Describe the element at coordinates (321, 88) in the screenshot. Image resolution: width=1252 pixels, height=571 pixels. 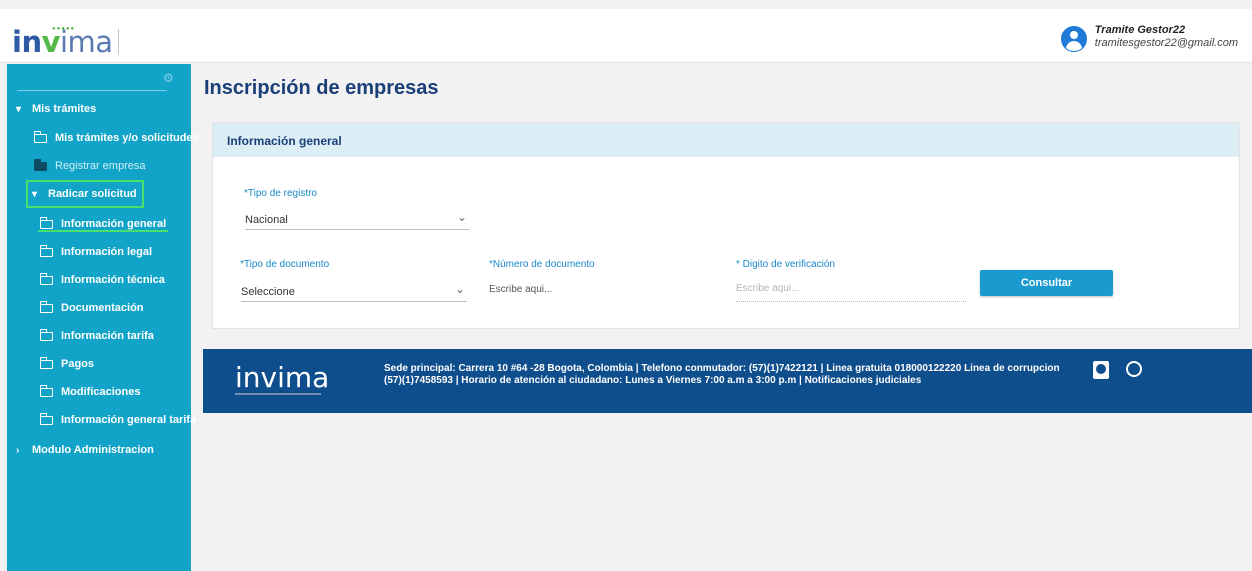
I see `page-title: Inscripción de empresas` at that location.